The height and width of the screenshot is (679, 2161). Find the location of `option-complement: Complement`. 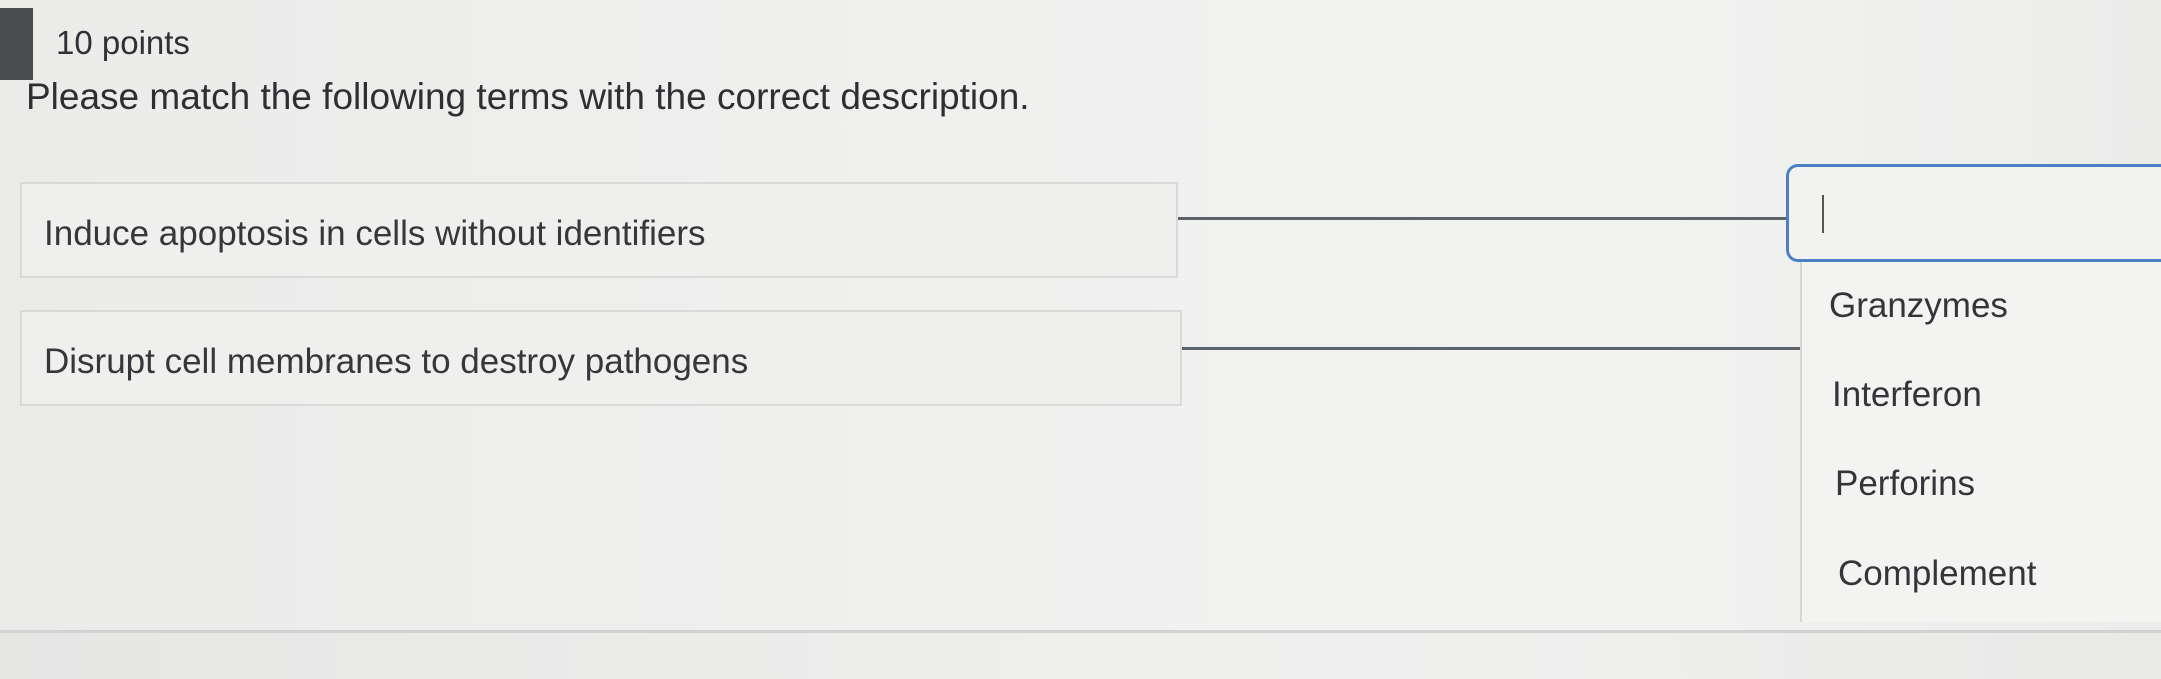

option-complement: Complement is located at coordinates (1937, 574).